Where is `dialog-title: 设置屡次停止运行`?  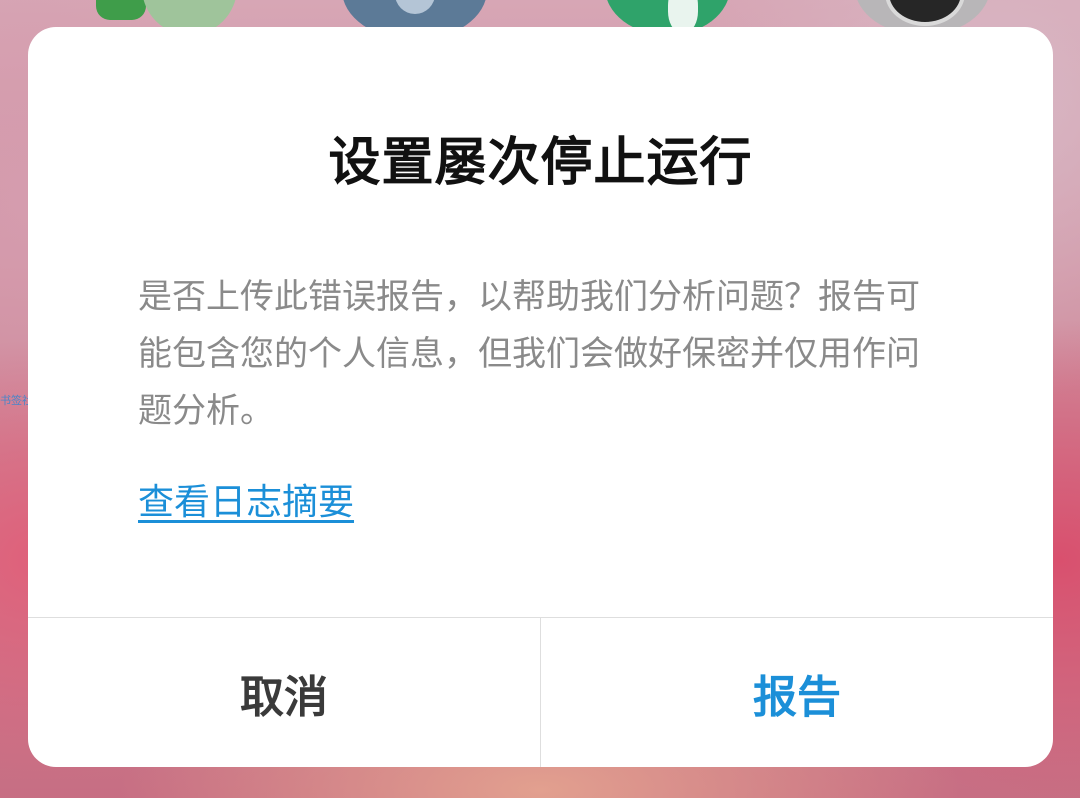 dialog-title: 设置屡次停止运行 is located at coordinates (540, 163).